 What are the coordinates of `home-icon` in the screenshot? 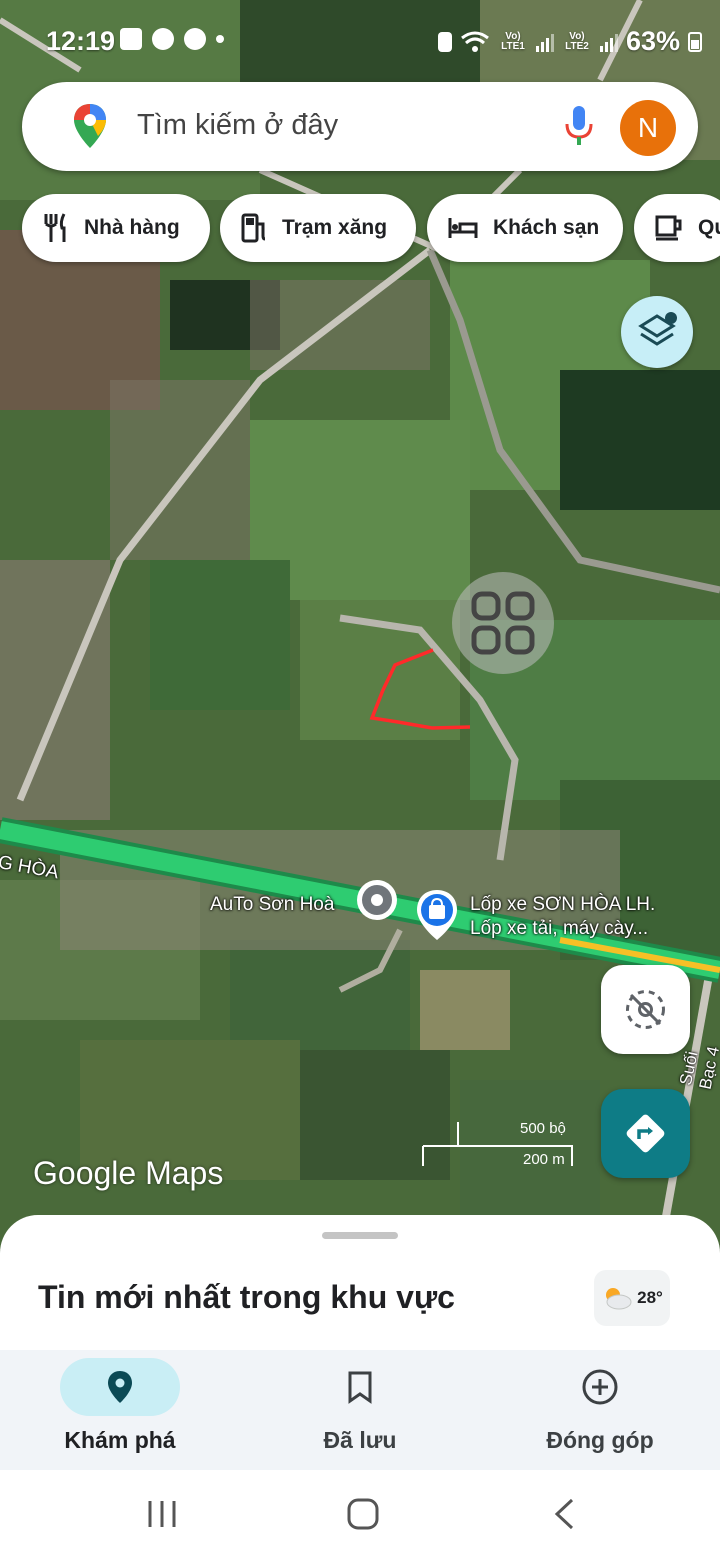 It's located at (363, 1514).